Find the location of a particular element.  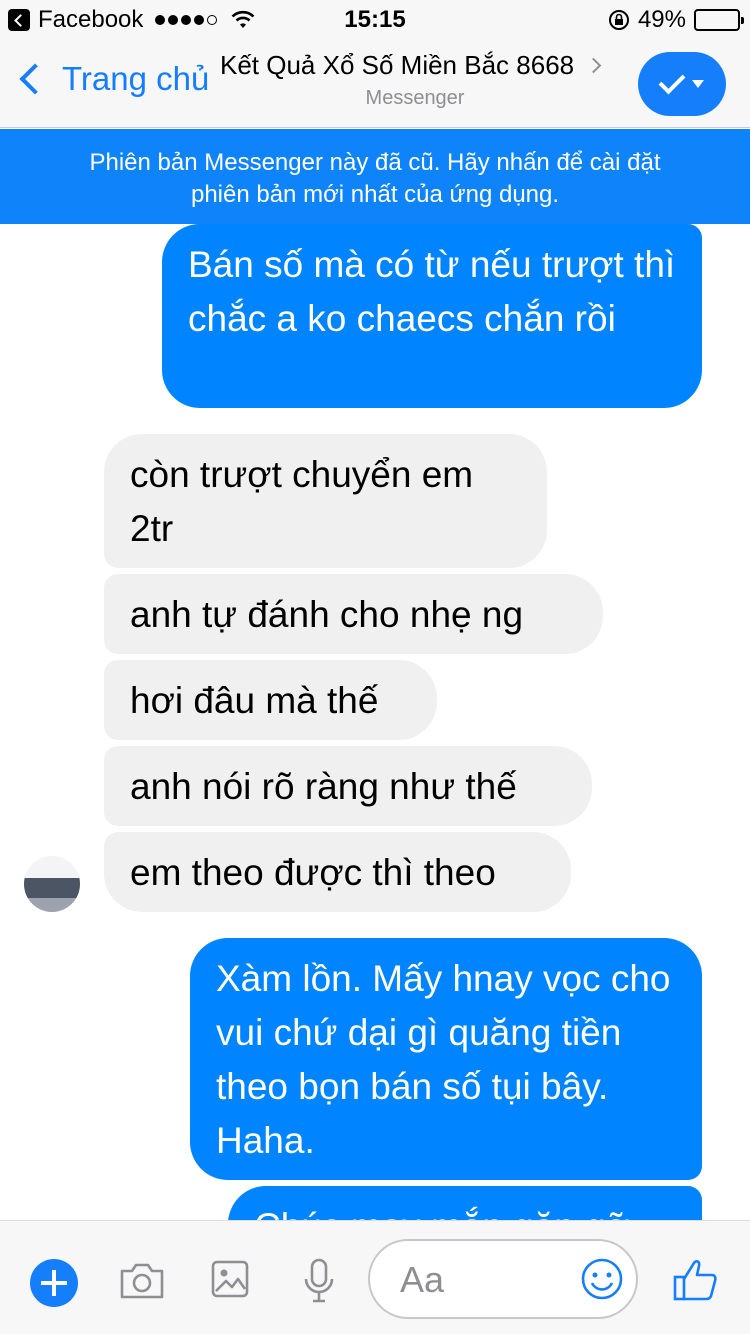

chevron-left-icon is located at coordinates (35, 79).